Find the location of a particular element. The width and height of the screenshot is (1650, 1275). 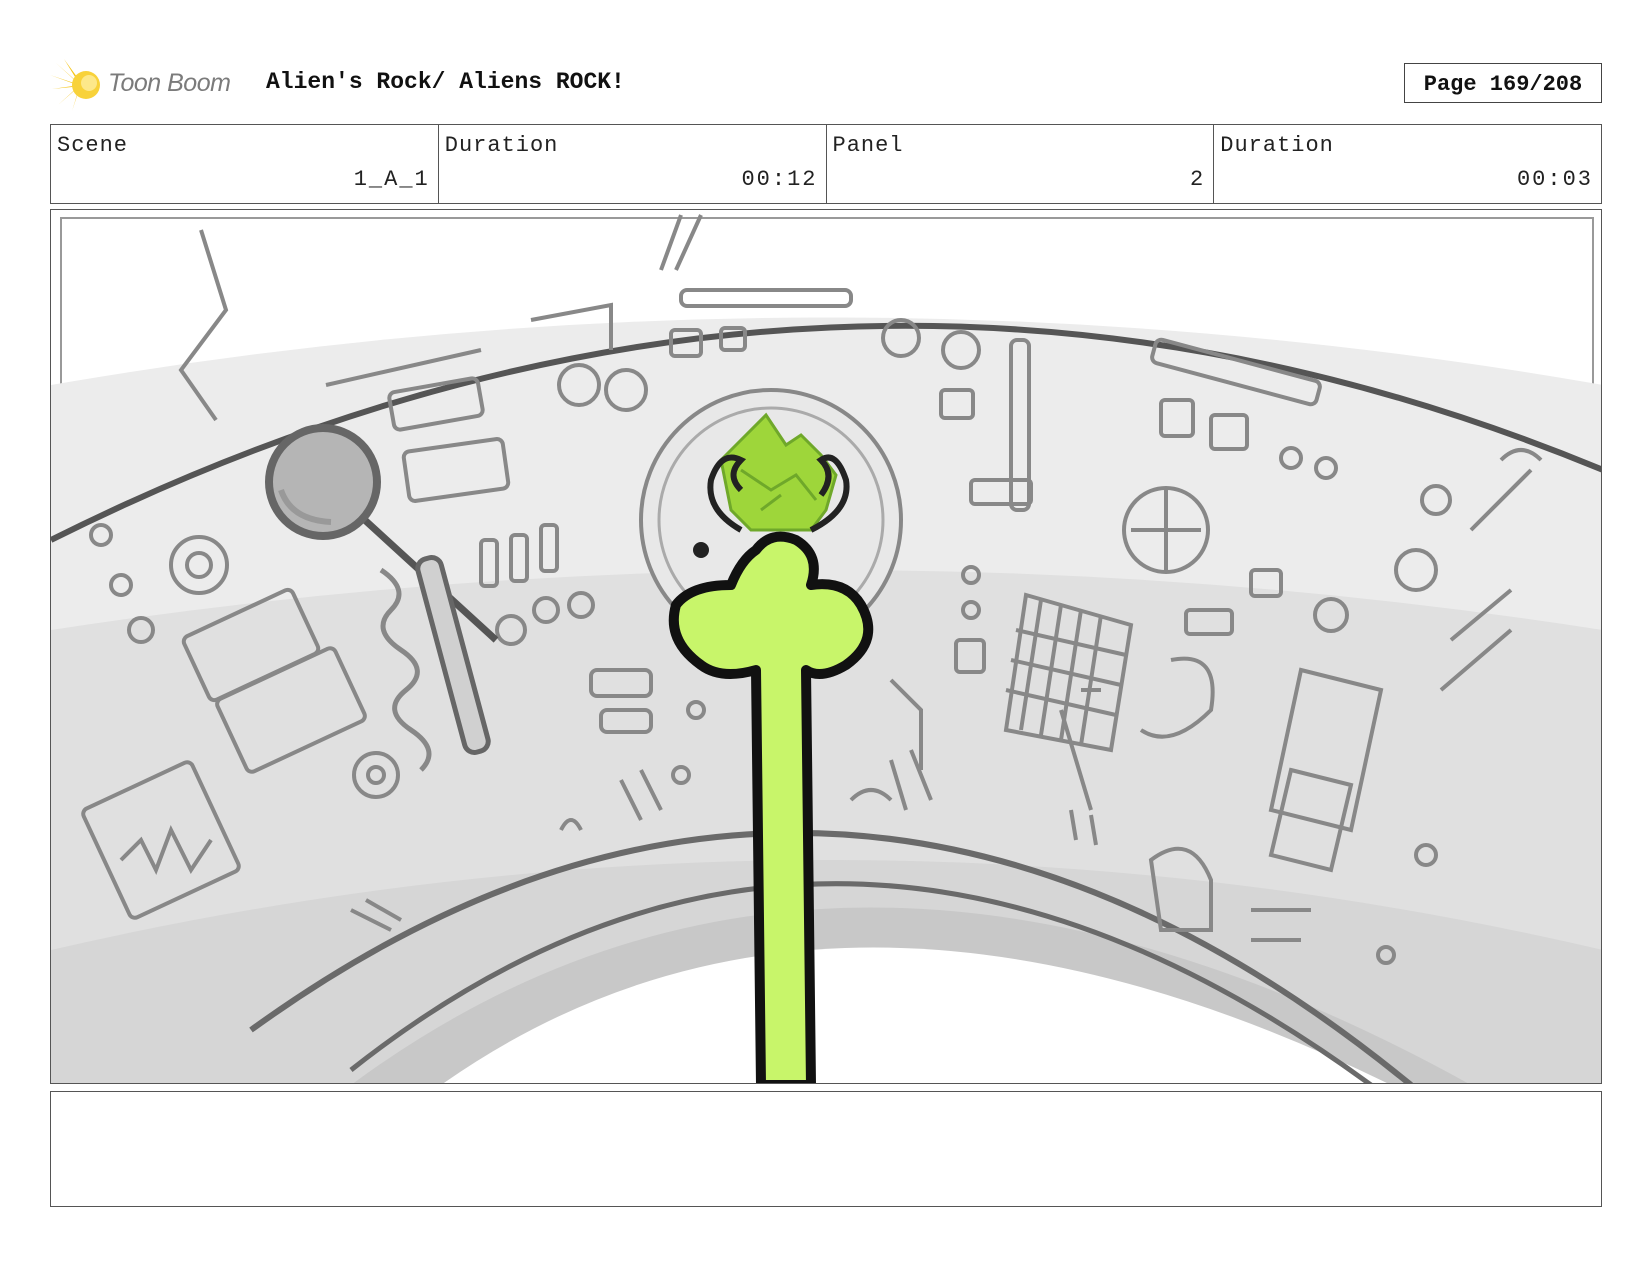

scene-duration-value: 00:12 is located at coordinates (779, 179).